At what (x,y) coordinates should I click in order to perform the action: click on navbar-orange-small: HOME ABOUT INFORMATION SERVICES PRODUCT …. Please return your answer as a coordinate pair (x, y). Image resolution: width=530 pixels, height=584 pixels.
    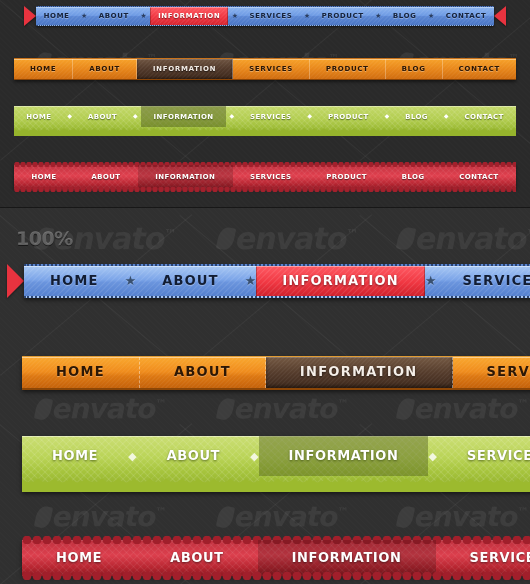
    Looking at the image, I should click on (265, 69).